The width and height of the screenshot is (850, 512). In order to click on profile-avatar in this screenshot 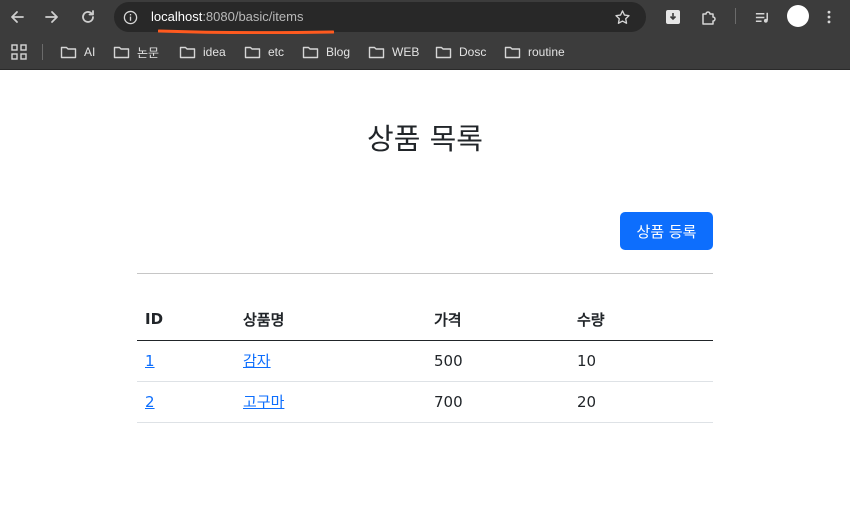, I will do `click(798, 16)`.